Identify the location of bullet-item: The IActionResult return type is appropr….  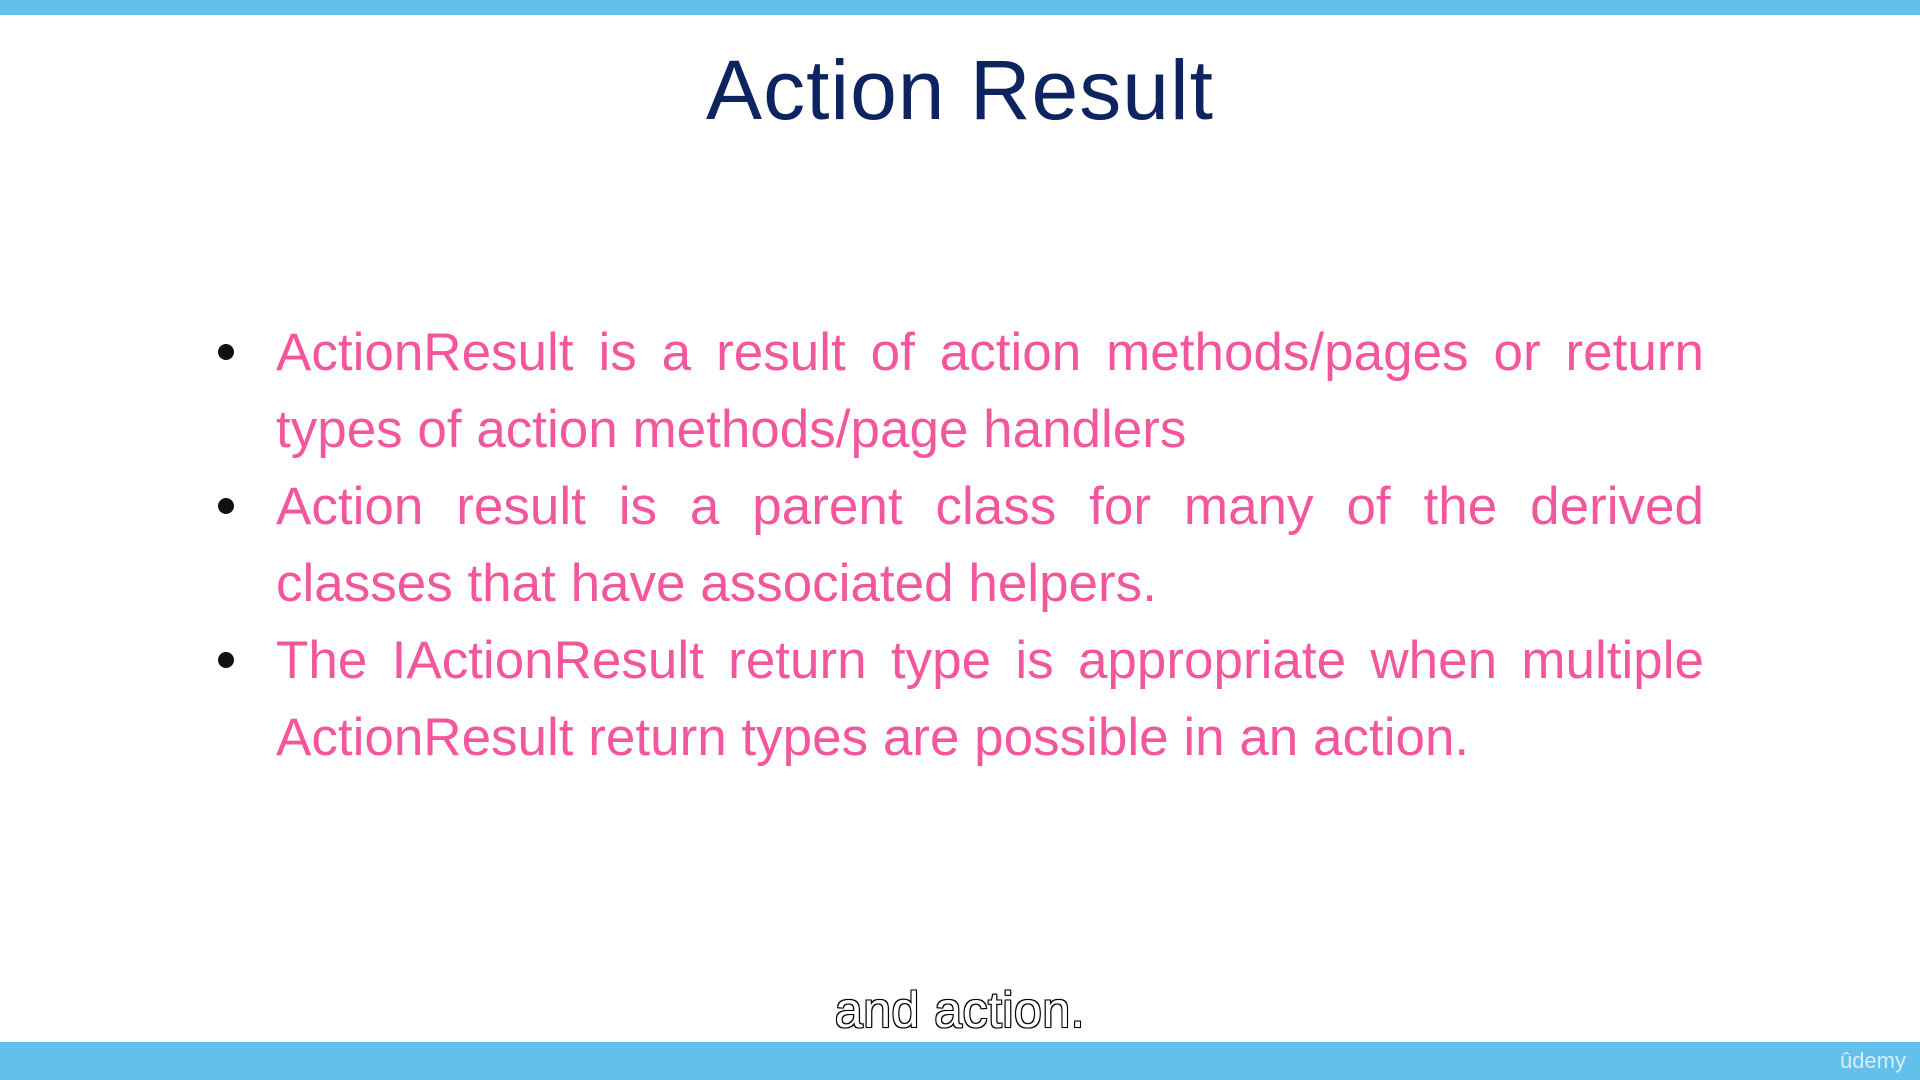
(959, 699).